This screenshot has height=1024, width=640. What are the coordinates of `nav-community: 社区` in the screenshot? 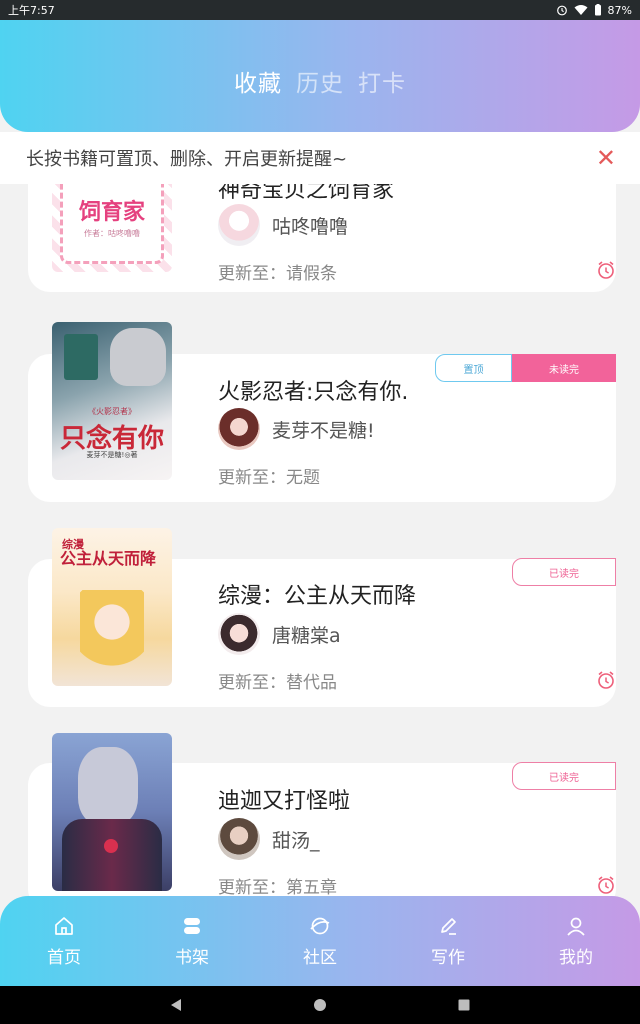 It's located at (320, 941).